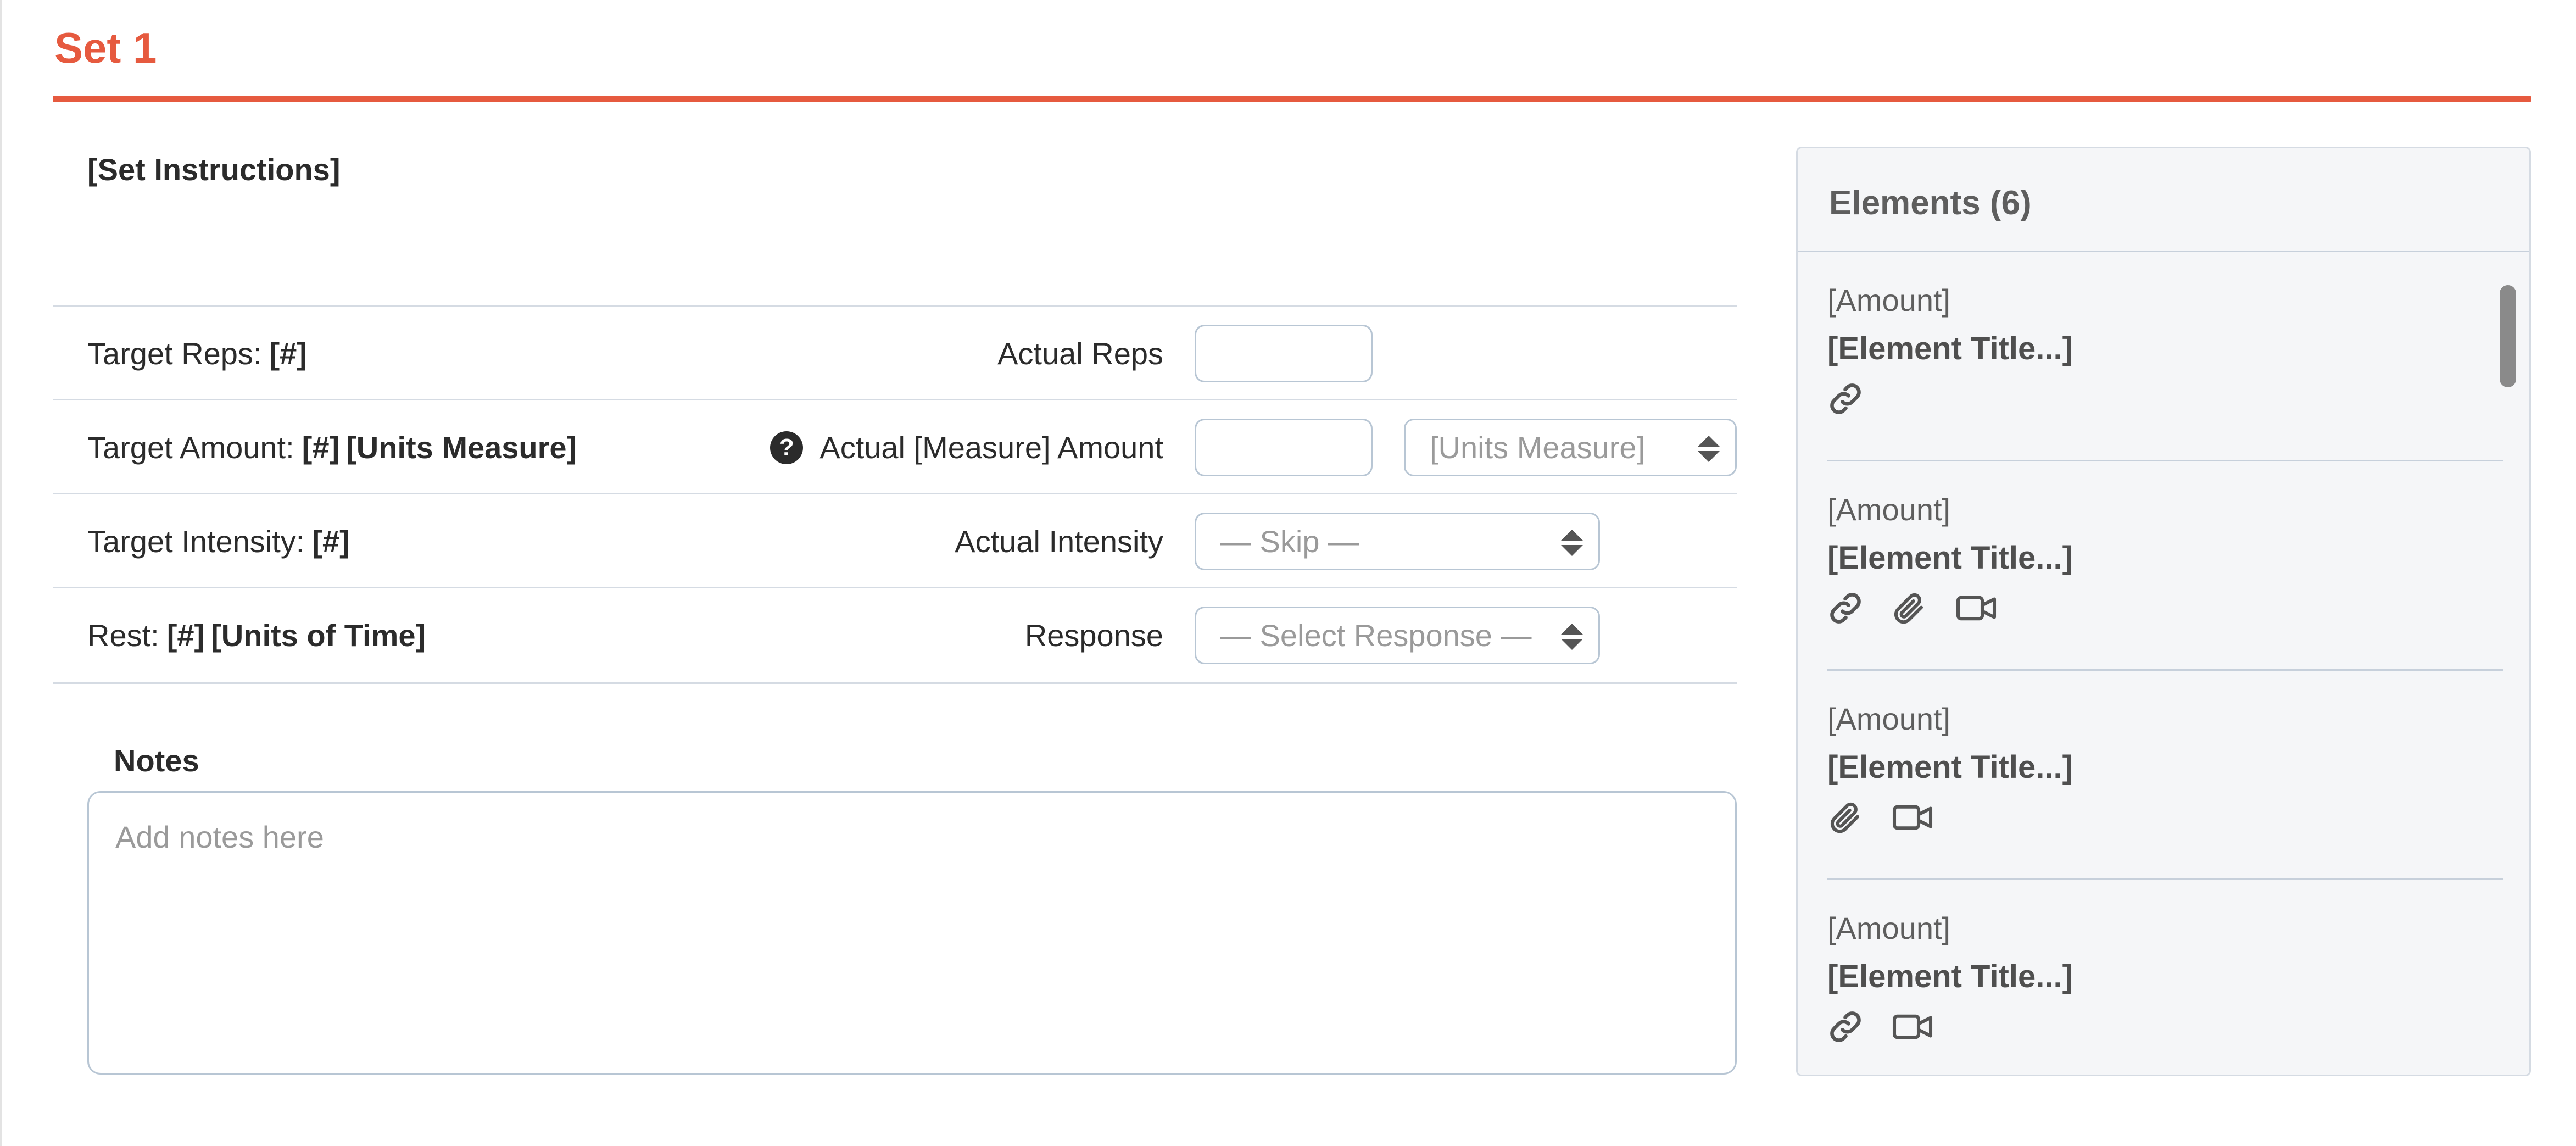 The width and height of the screenshot is (2576, 1146). I want to click on target-amount-label: Target Amount:, so click(190, 447).